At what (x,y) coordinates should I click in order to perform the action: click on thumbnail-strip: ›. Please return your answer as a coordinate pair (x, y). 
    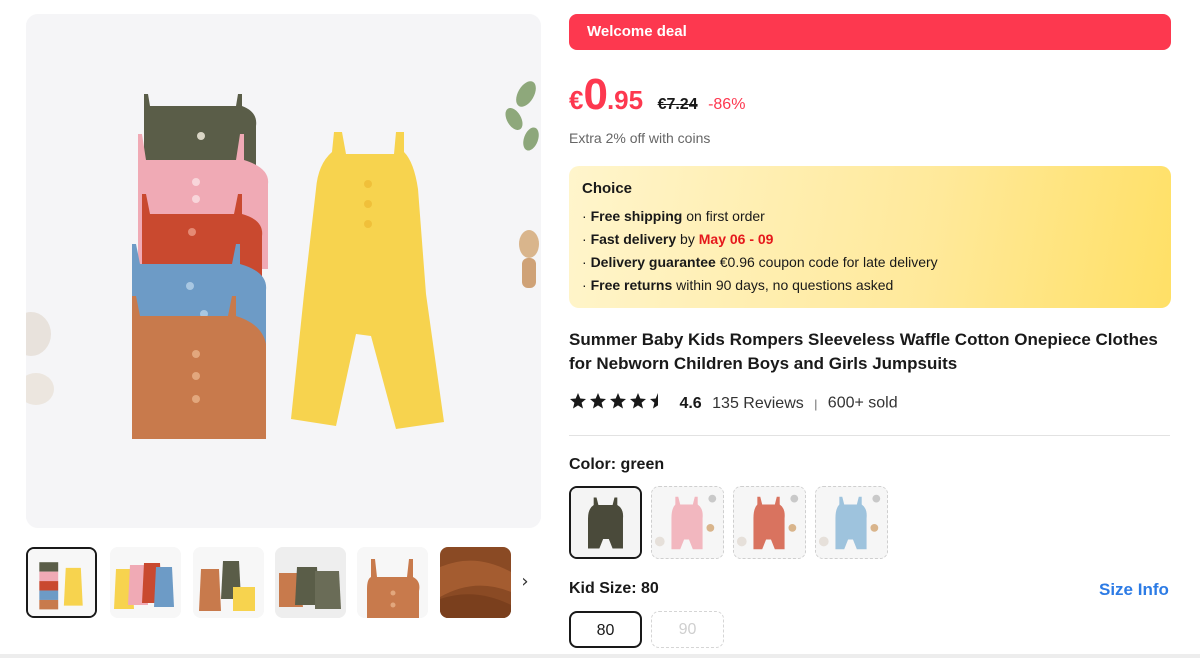
    Looking at the image, I should click on (283, 583).